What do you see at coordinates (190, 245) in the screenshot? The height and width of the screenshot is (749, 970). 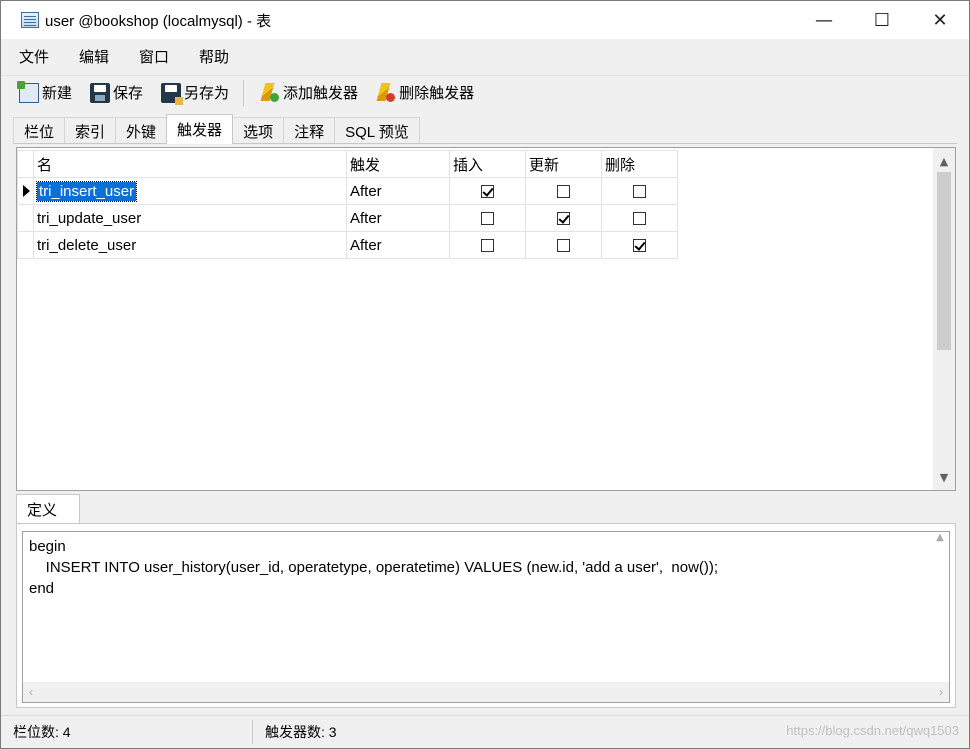 I see `trigger-name-cell: tri_delete_user` at bounding box center [190, 245].